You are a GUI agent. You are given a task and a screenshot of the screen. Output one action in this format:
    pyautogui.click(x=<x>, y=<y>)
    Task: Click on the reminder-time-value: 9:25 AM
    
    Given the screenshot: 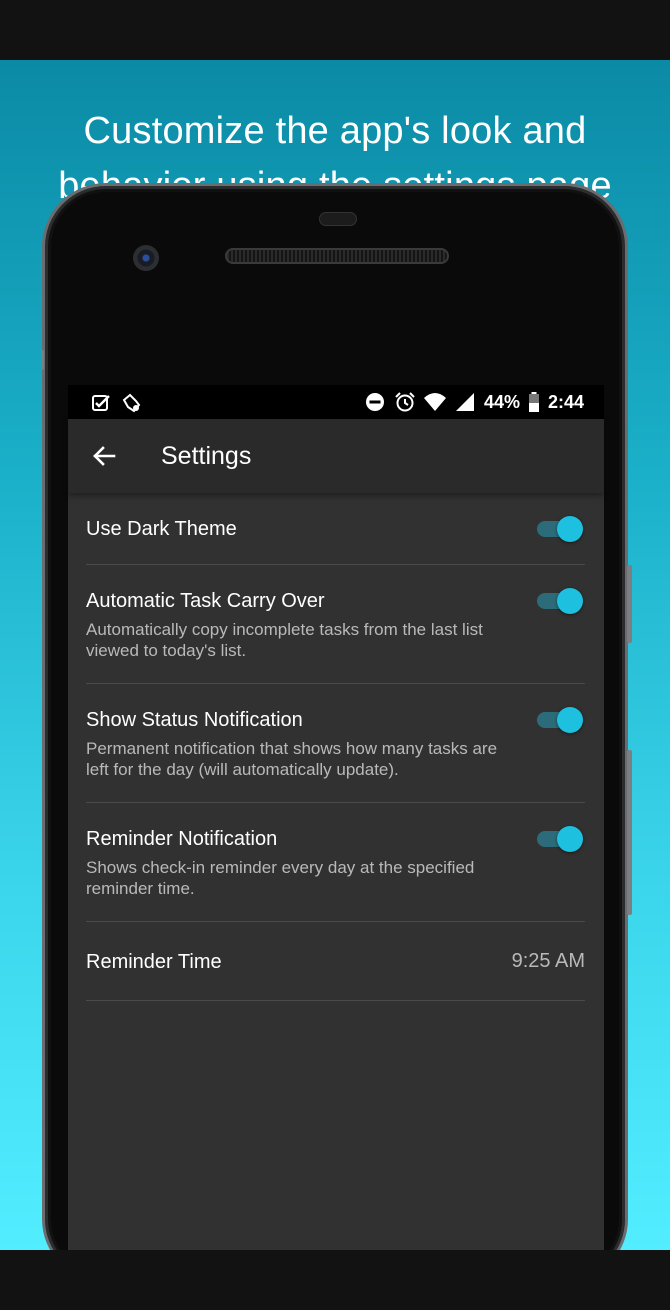 What is the action you would take?
    pyautogui.click(x=548, y=961)
    